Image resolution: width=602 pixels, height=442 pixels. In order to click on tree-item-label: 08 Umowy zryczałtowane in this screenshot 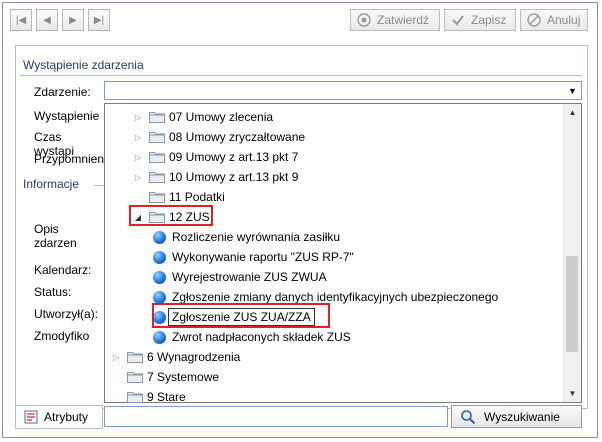, I will do `click(237, 137)`.